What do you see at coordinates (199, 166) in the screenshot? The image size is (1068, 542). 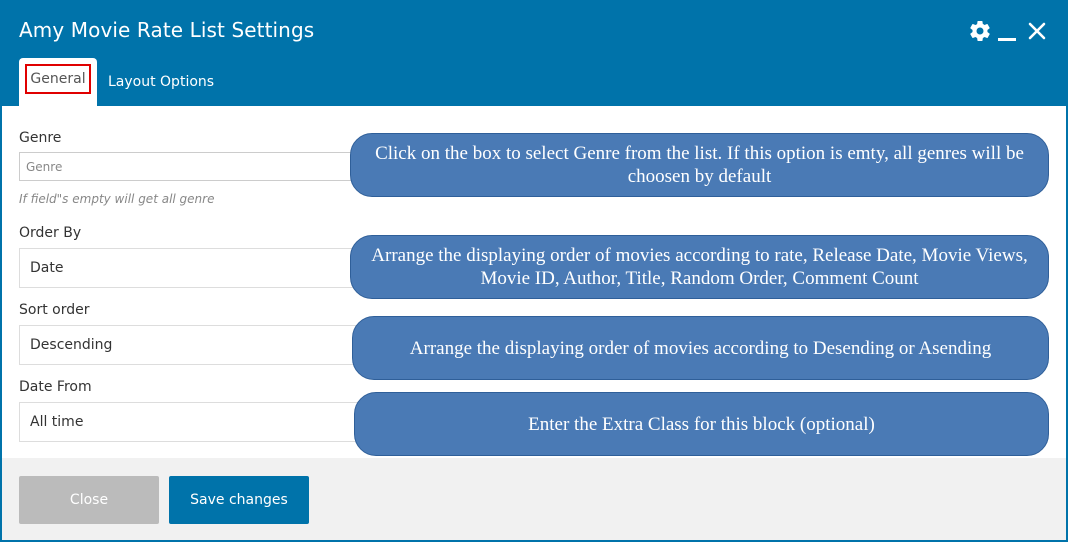 I see `genre-input` at bounding box center [199, 166].